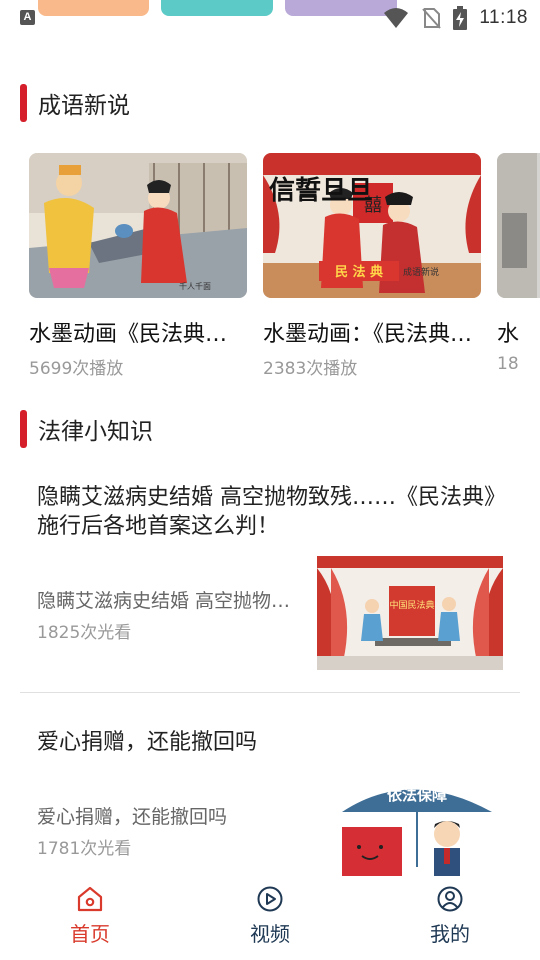 The width and height of the screenshot is (540, 960). I want to click on video-thumbnail, so click(518, 225).